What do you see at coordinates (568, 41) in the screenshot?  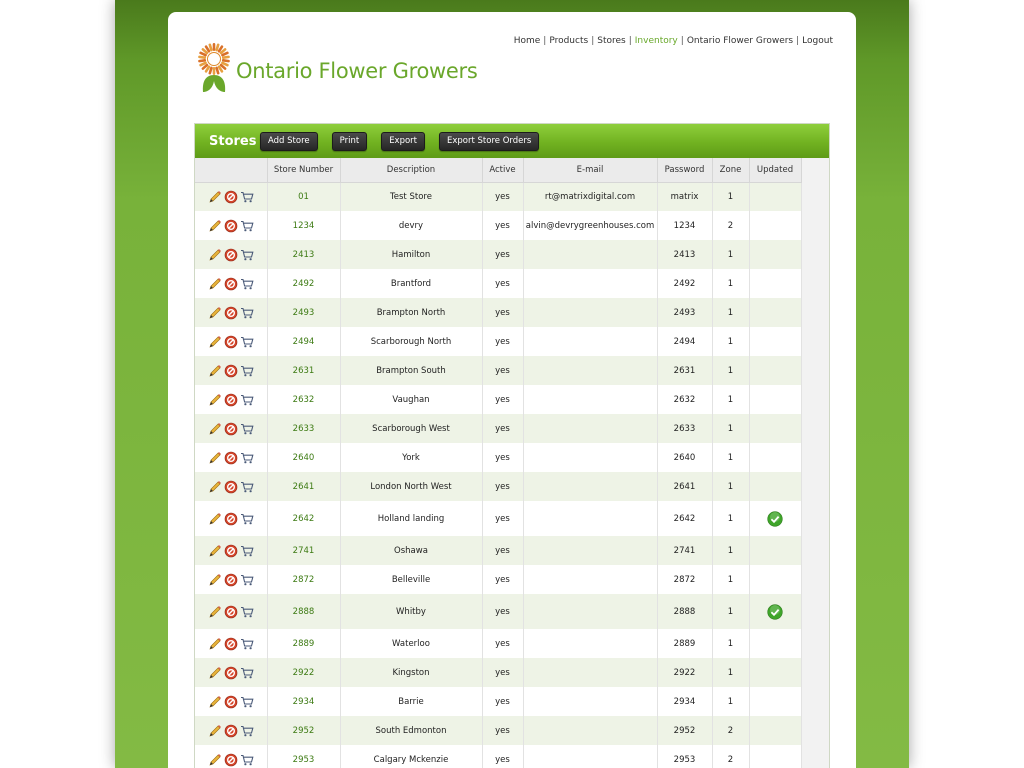 I see `nav-link-products: Products` at bounding box center [568, 41].